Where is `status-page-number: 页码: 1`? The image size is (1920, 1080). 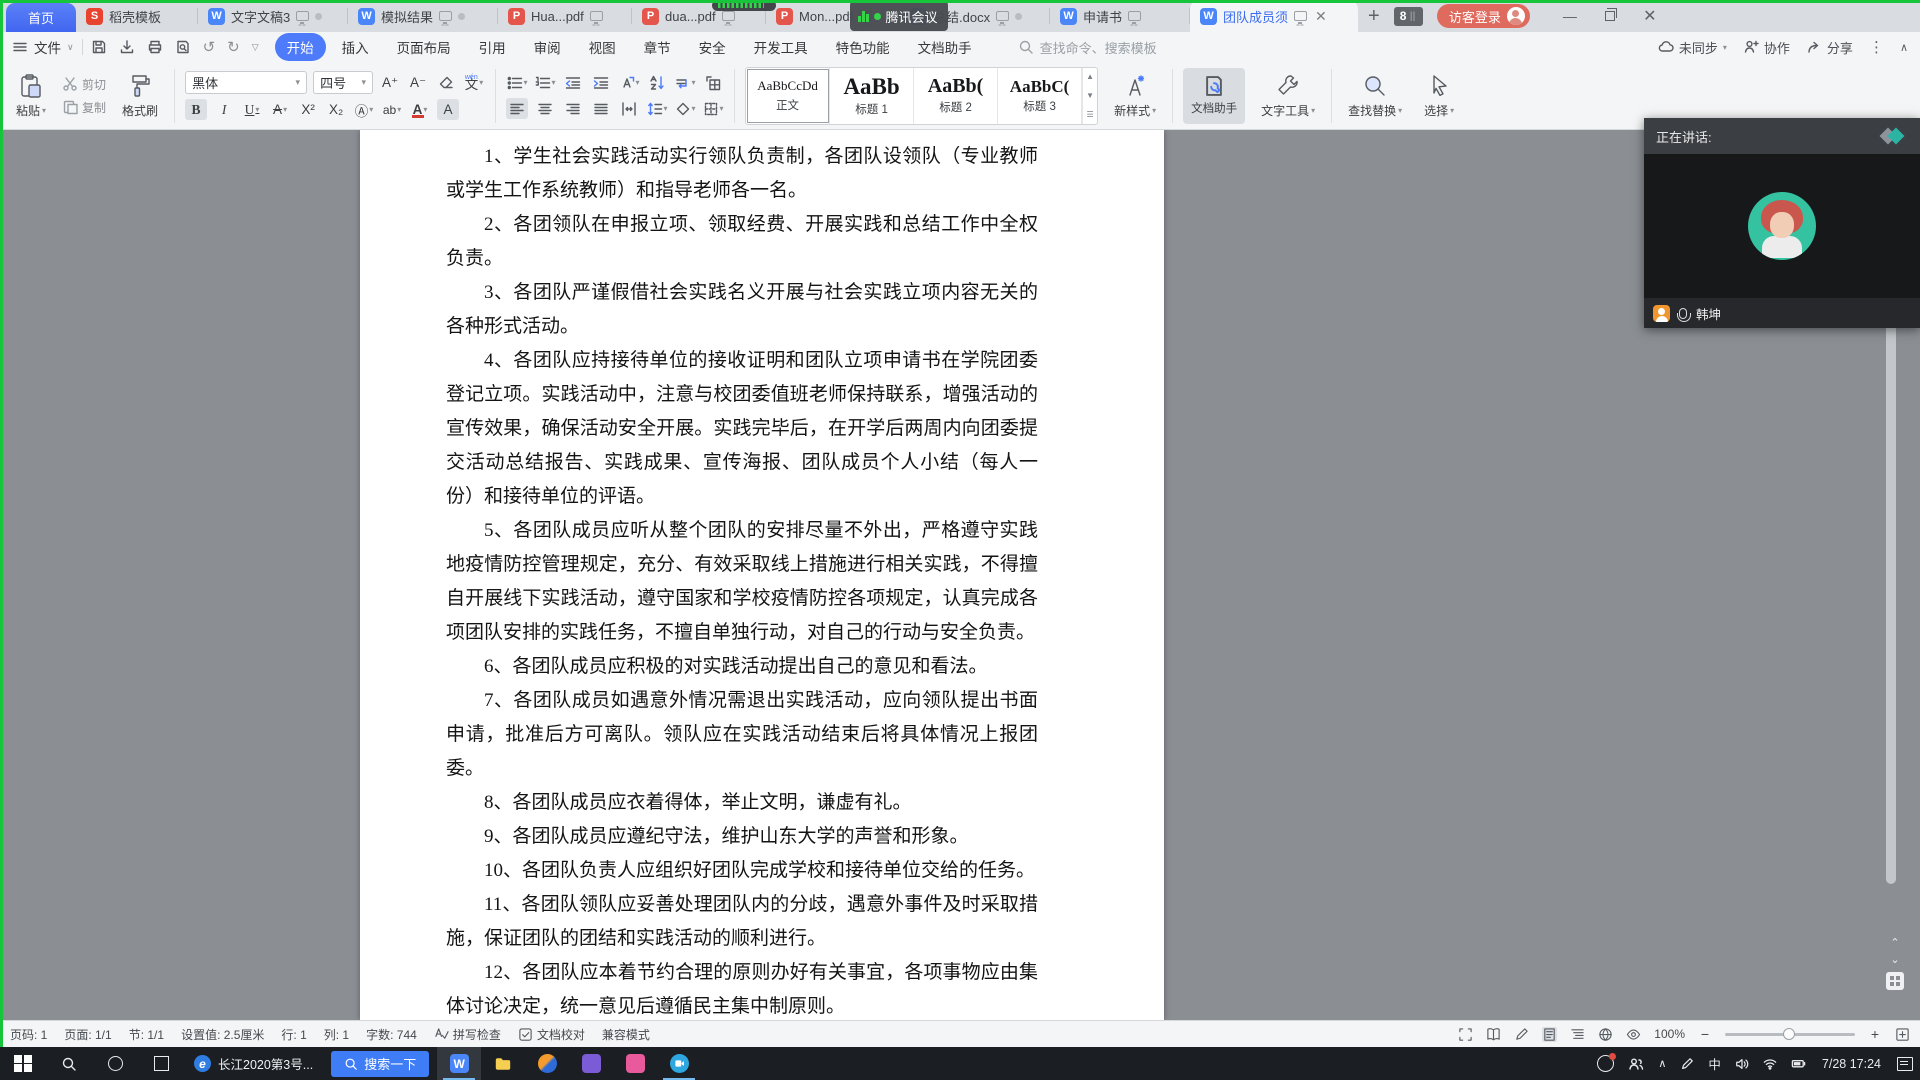
status-page-number: 页码: 1 is located at coordinates (28, 1034).